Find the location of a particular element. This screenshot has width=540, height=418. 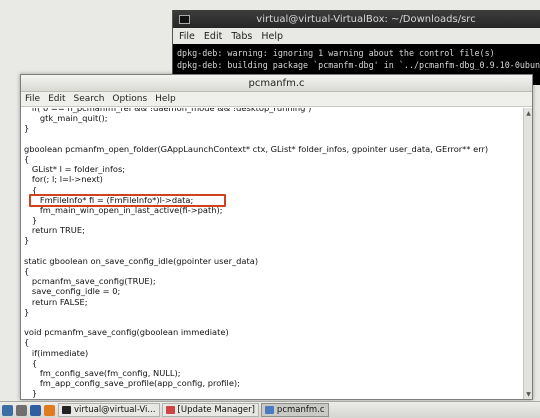

editor-menubar: File Edit Search Options Help is located at coordinates (276, 99).